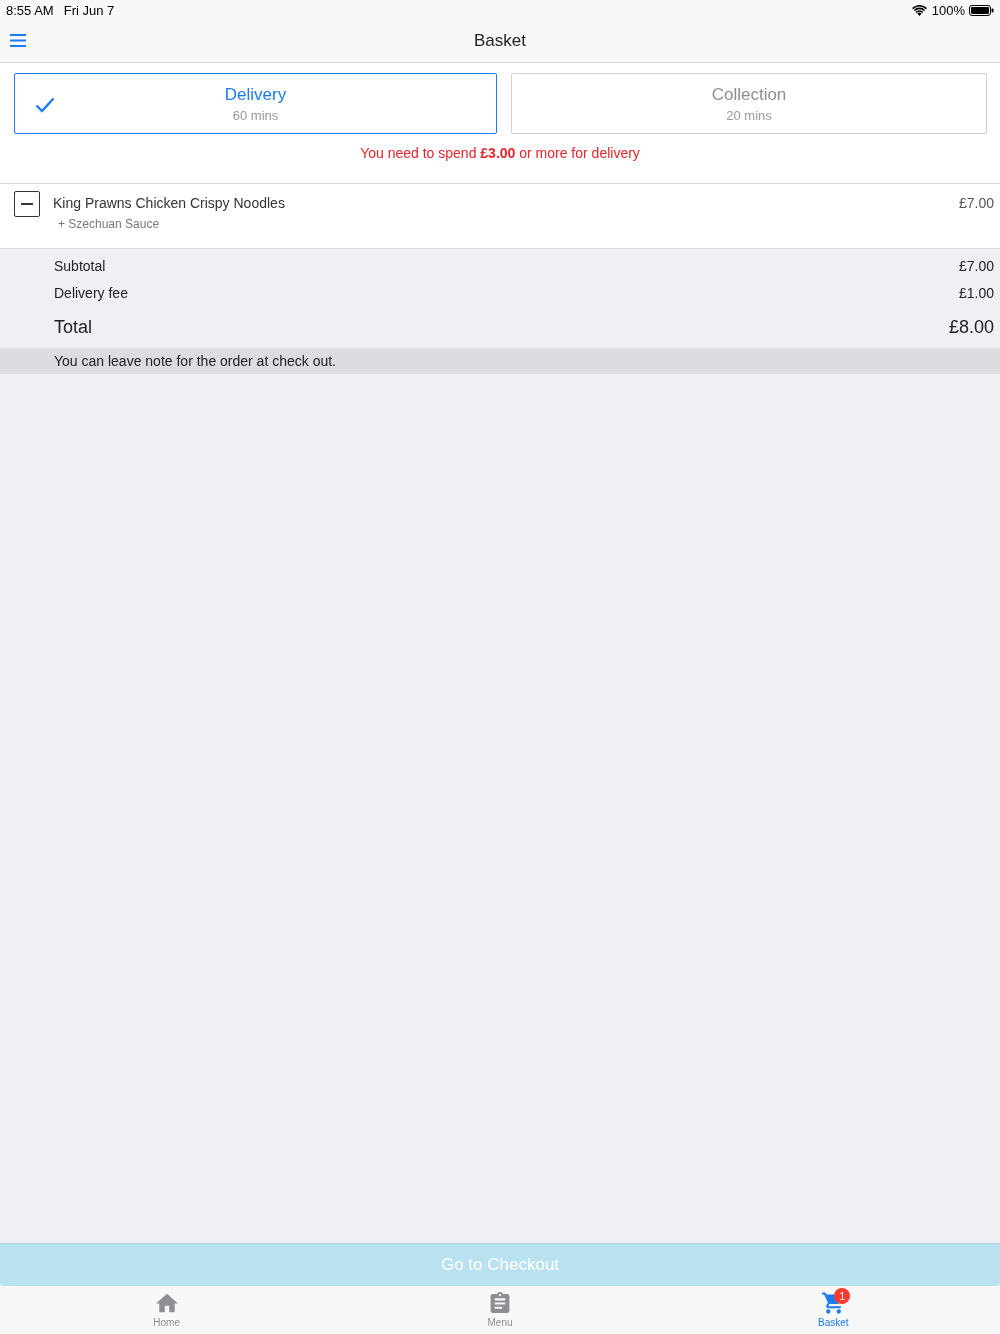 Image resolution: width=1000 pixels, height=1334 pixels. Describe the element at coordinates (91, 292) in the screenshot. I see `summary-label: Delivery fee` at that location.